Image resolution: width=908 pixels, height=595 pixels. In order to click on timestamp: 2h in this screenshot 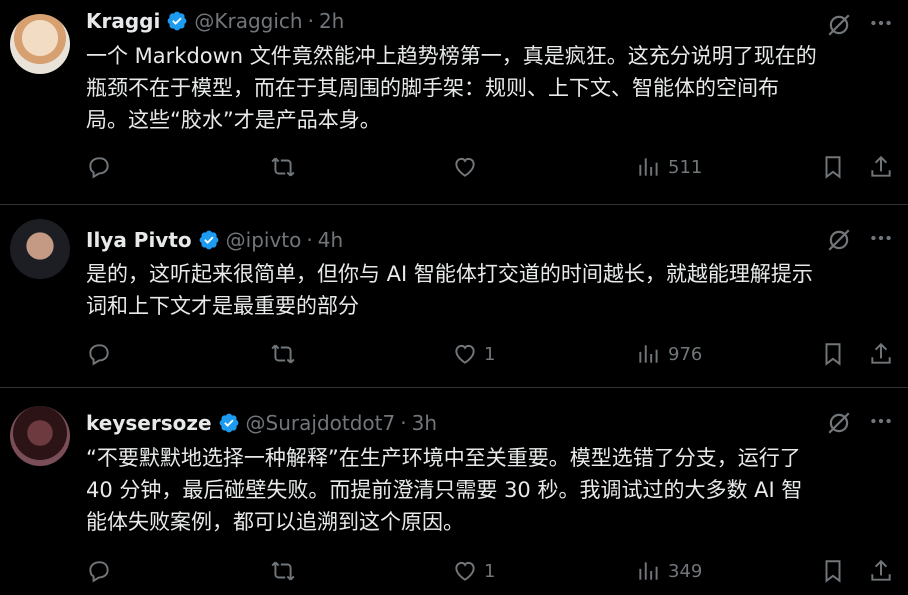, I will do `click(331, 21)`.